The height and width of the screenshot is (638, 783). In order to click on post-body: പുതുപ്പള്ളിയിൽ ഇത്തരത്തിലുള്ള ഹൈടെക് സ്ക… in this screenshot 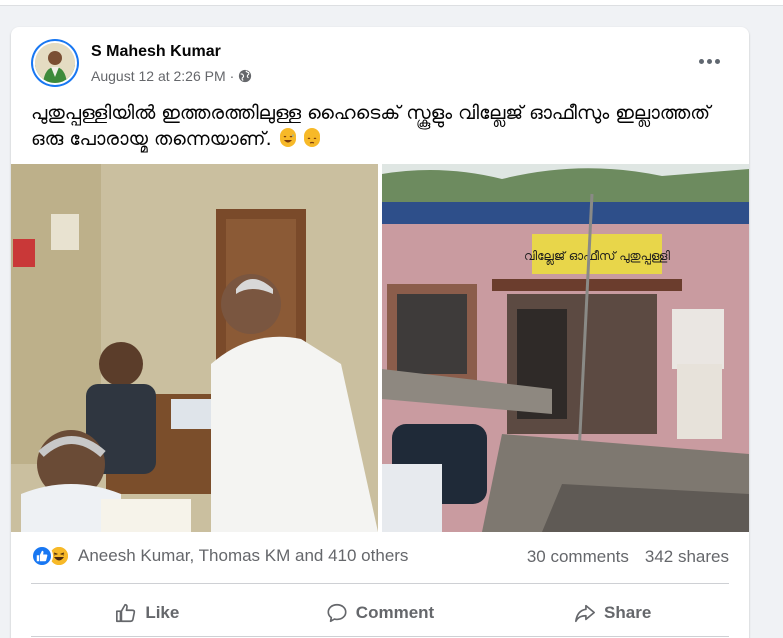, I will do `click(371, 126)`.